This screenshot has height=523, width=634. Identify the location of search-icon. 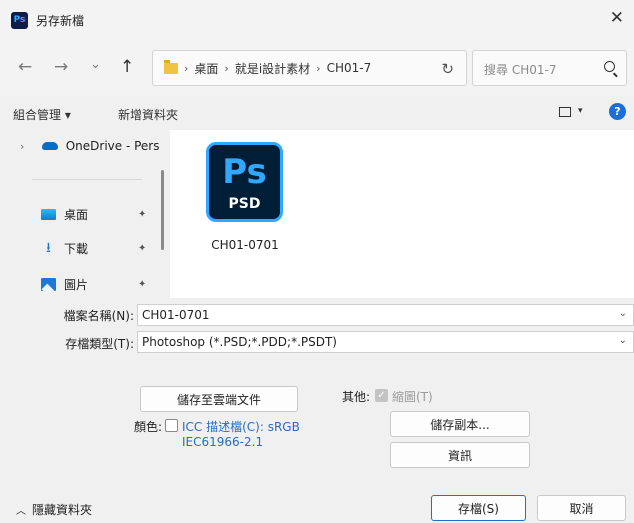
(609, 66).